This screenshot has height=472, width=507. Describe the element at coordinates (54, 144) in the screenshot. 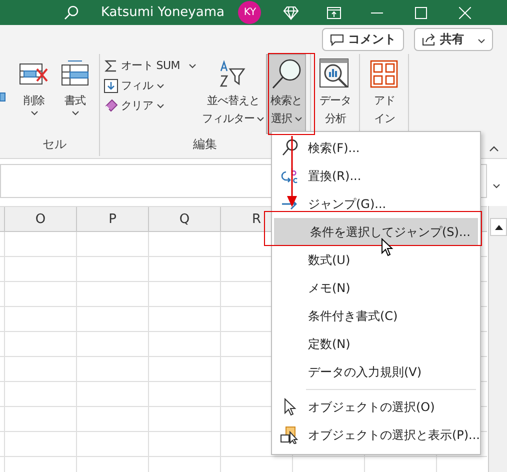

I see `group-label: セル` at that location.